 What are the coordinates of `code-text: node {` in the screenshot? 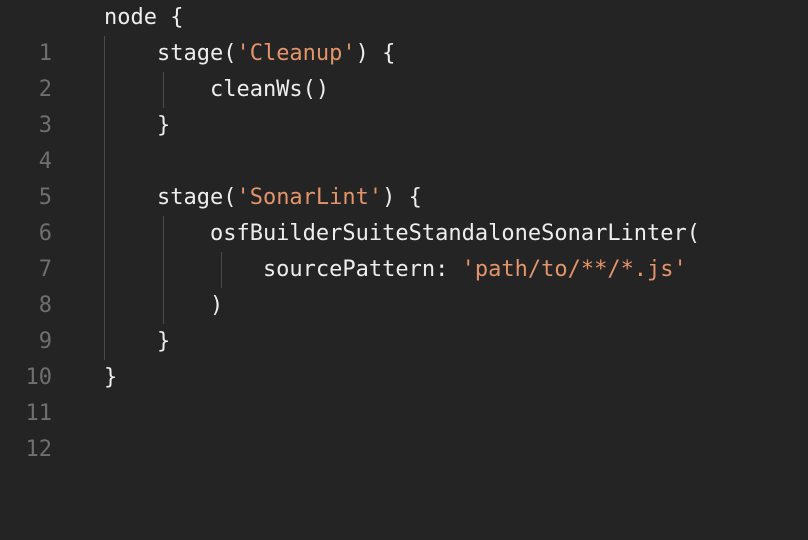 It's located at (143, 18).